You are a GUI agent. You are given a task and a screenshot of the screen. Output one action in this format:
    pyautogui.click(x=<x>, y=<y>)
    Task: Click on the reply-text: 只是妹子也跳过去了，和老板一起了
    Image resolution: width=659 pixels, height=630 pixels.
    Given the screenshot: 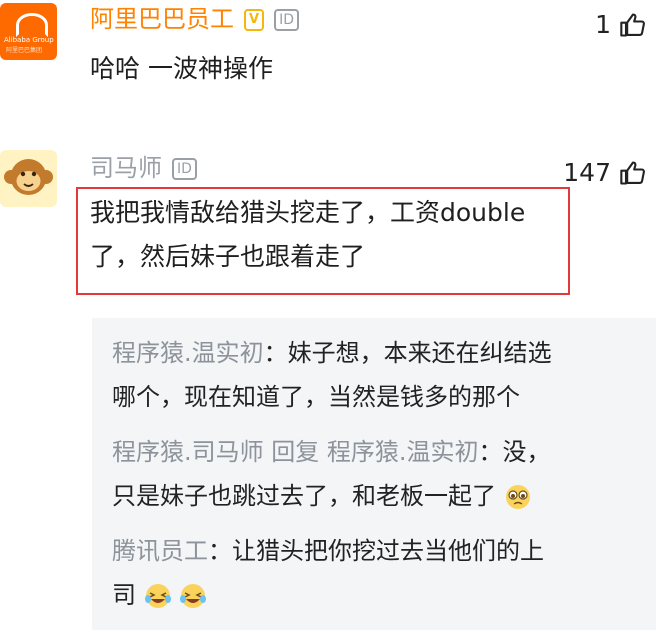 What is the action you would take?
    pyautogui.click(x=304, y=496)
    